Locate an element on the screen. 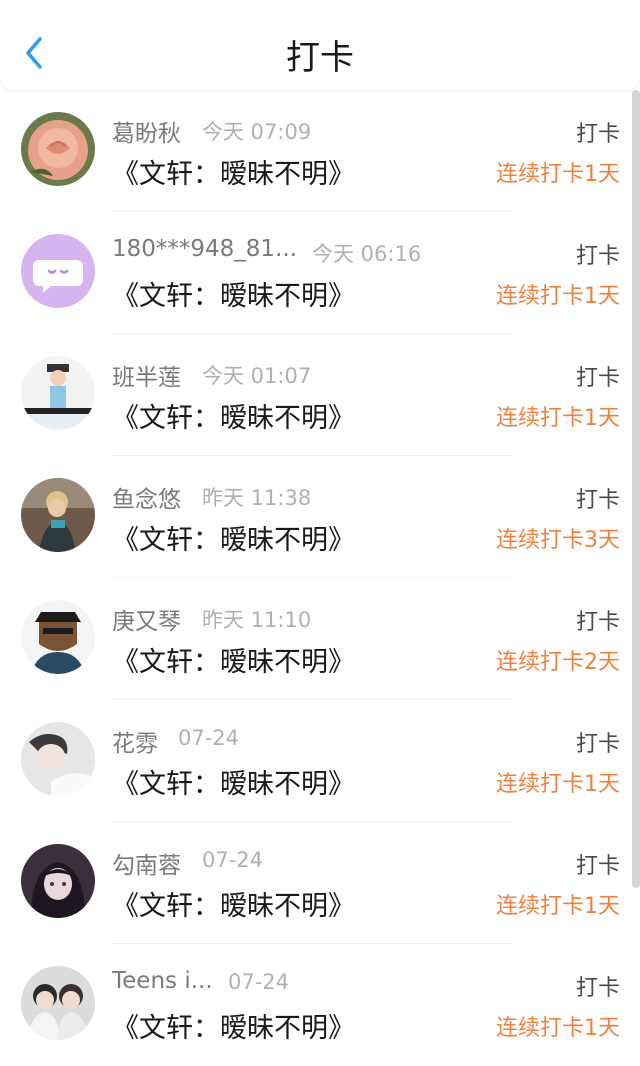 This screenshot has width=640, height=1066. user-name: 庚又琴 is located at coordinates (146, 622).